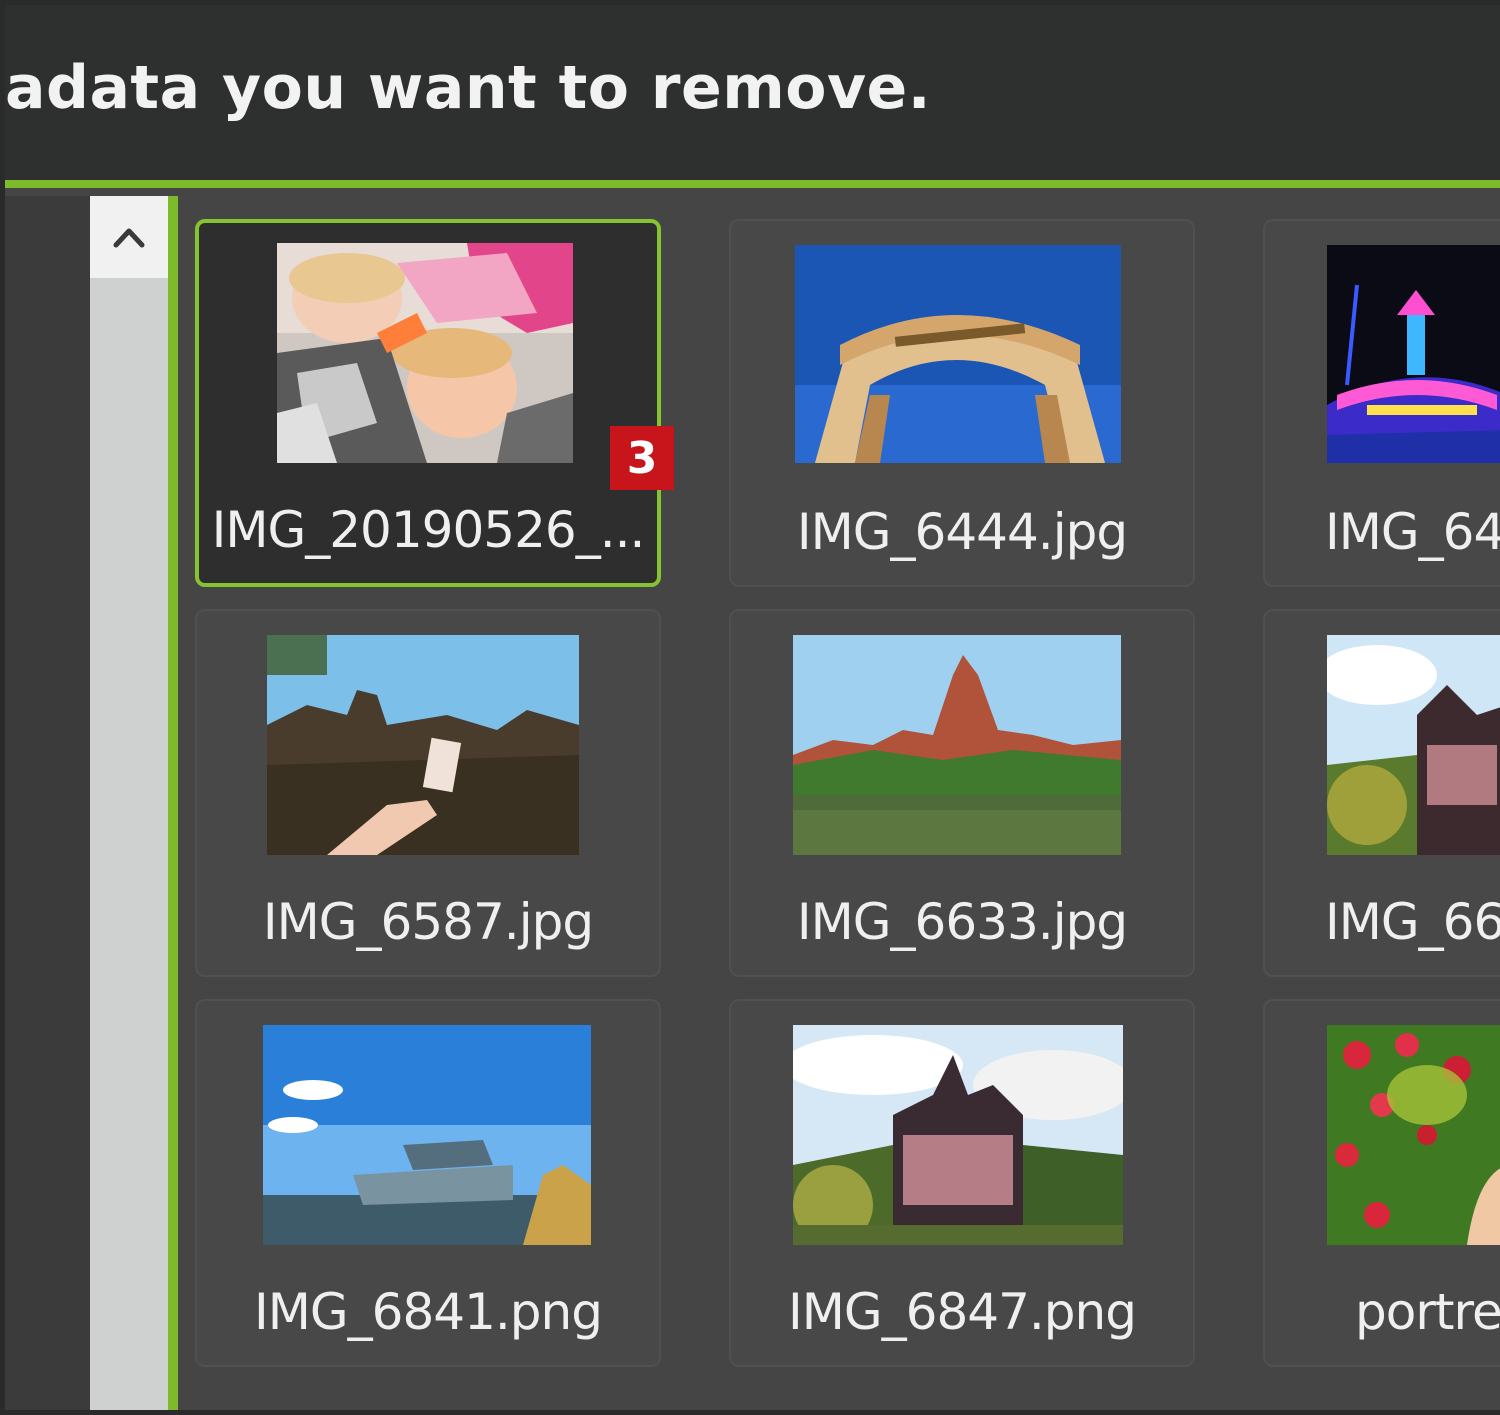 The height and width of the screenshot is (1415, 1500). I want to click on image-tile: IMG_66, so click(1381, 793).